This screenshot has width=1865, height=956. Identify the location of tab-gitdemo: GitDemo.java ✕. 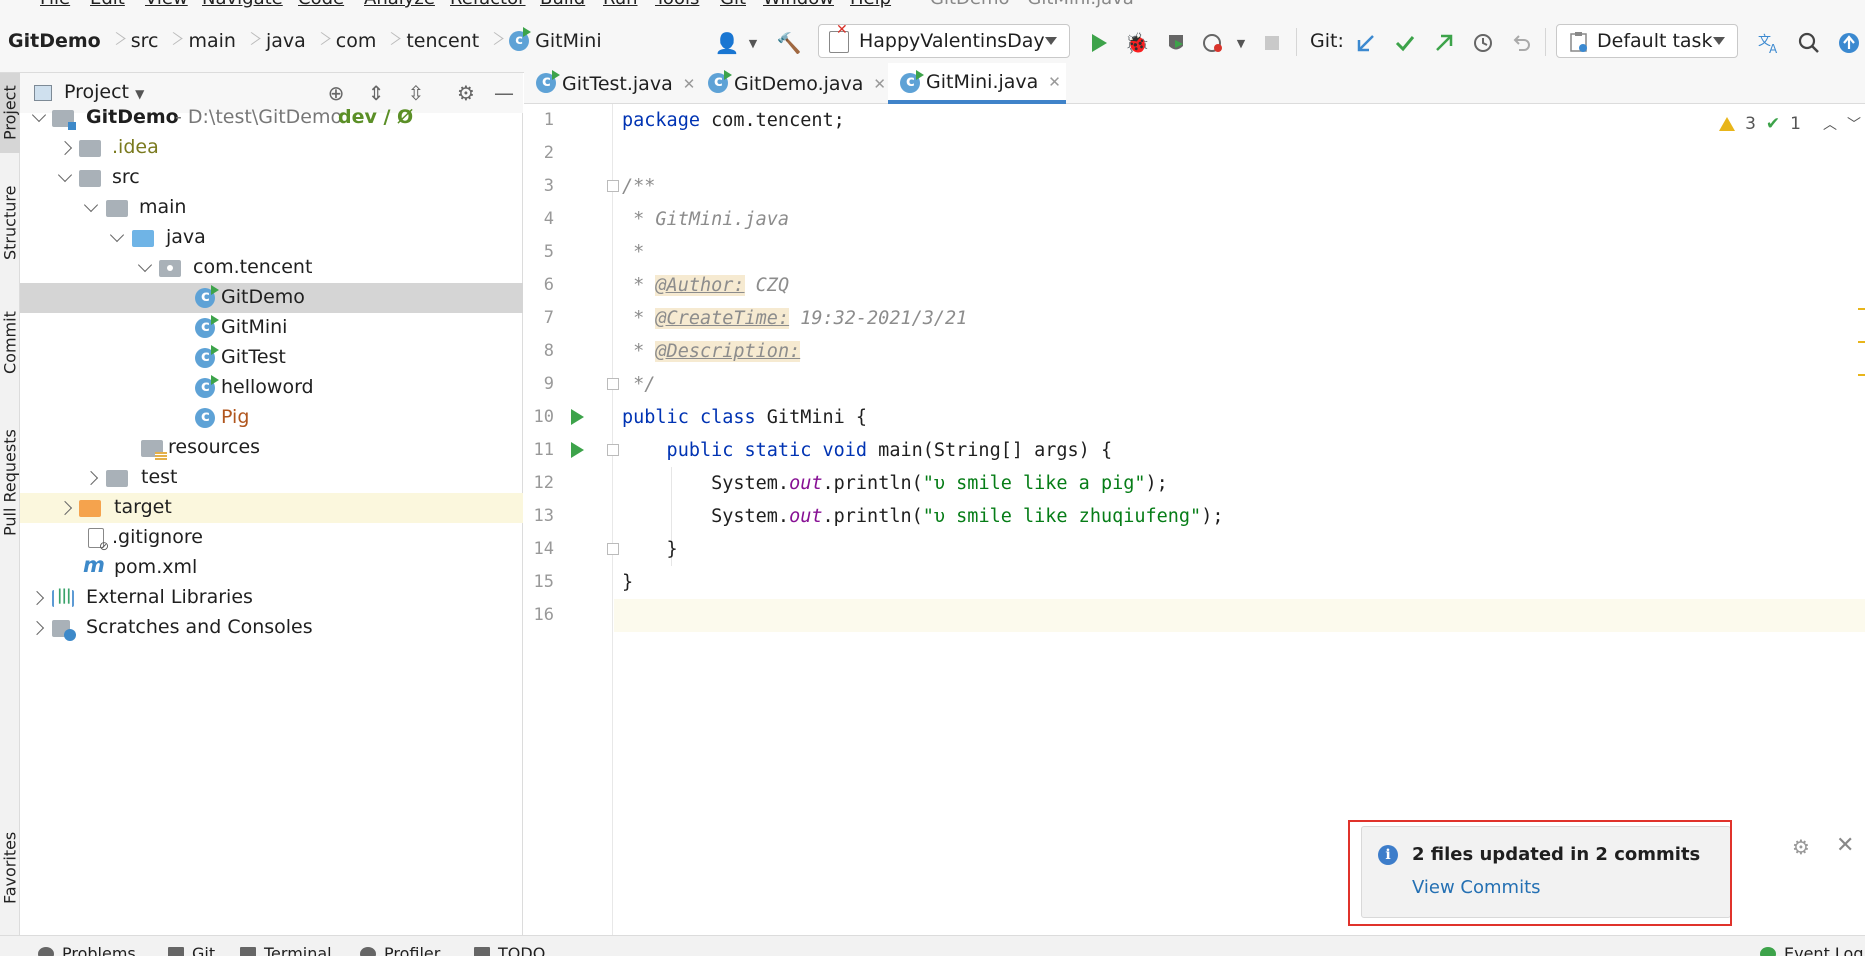
(791, 83).